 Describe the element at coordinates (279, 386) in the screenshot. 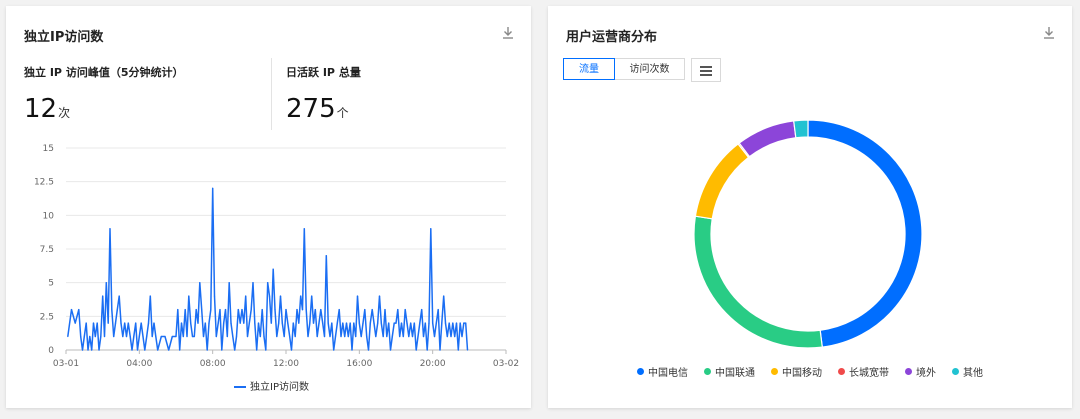

I see `legend-label: 独立IP访问数` at that location.